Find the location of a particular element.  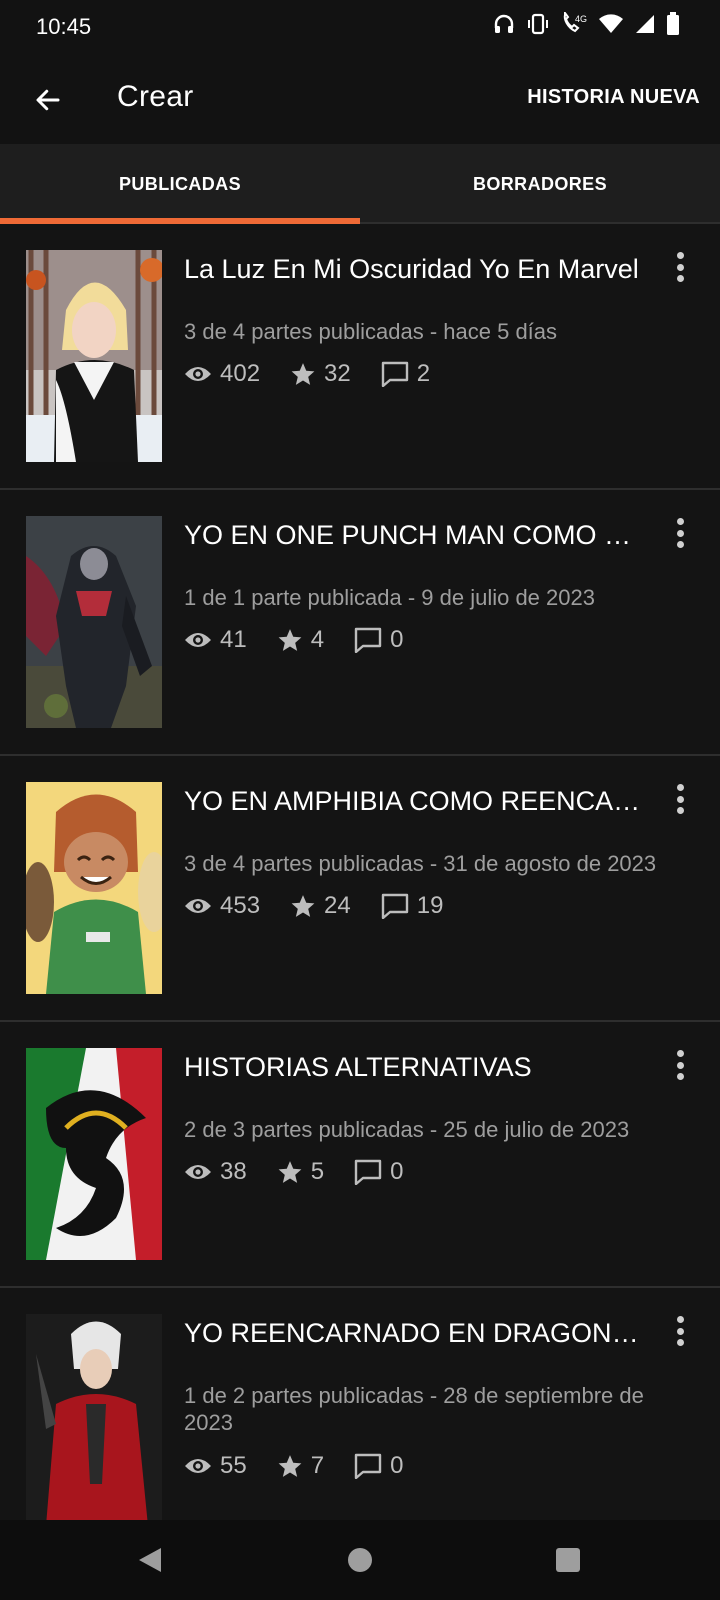

story-title: HISTORIAS ALTERNATIVAS is located at coordinates (414, 1067).